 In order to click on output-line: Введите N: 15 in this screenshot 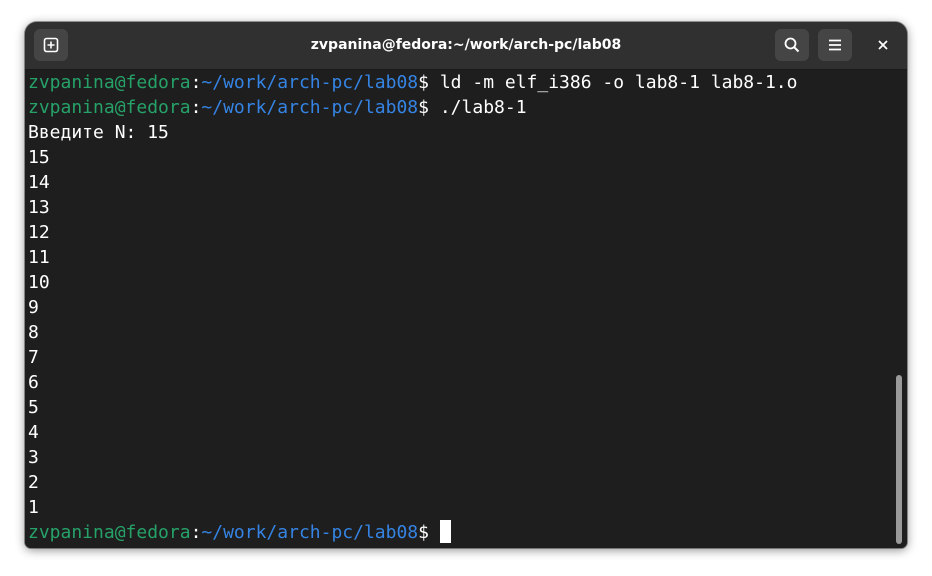, I will do `click(98, 132)`.